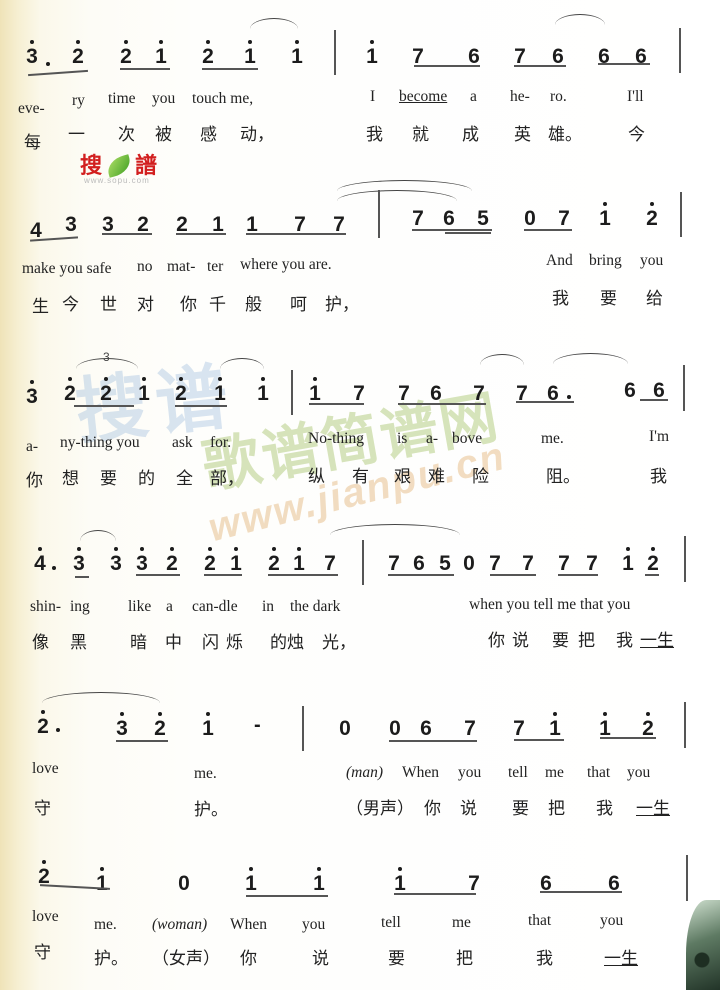 This screenshot has height=990, width=720. What do you see at coordinates (687, 878) in the screenshot?
I see `barline` at bounding box center [687, 878].